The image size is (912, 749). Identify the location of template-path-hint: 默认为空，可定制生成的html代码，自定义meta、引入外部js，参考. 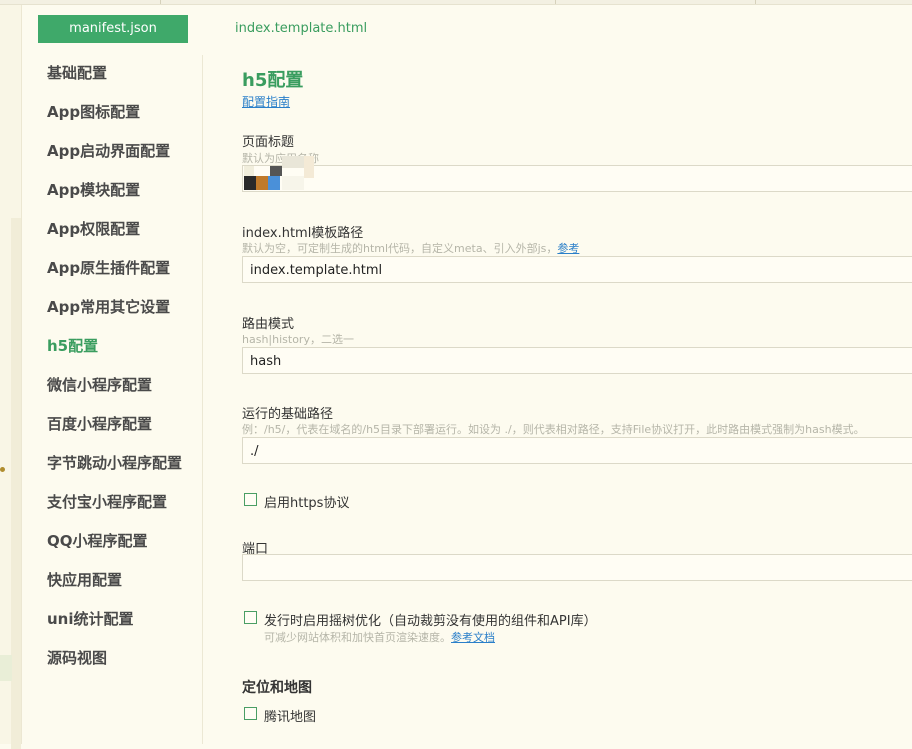
(410, 248).